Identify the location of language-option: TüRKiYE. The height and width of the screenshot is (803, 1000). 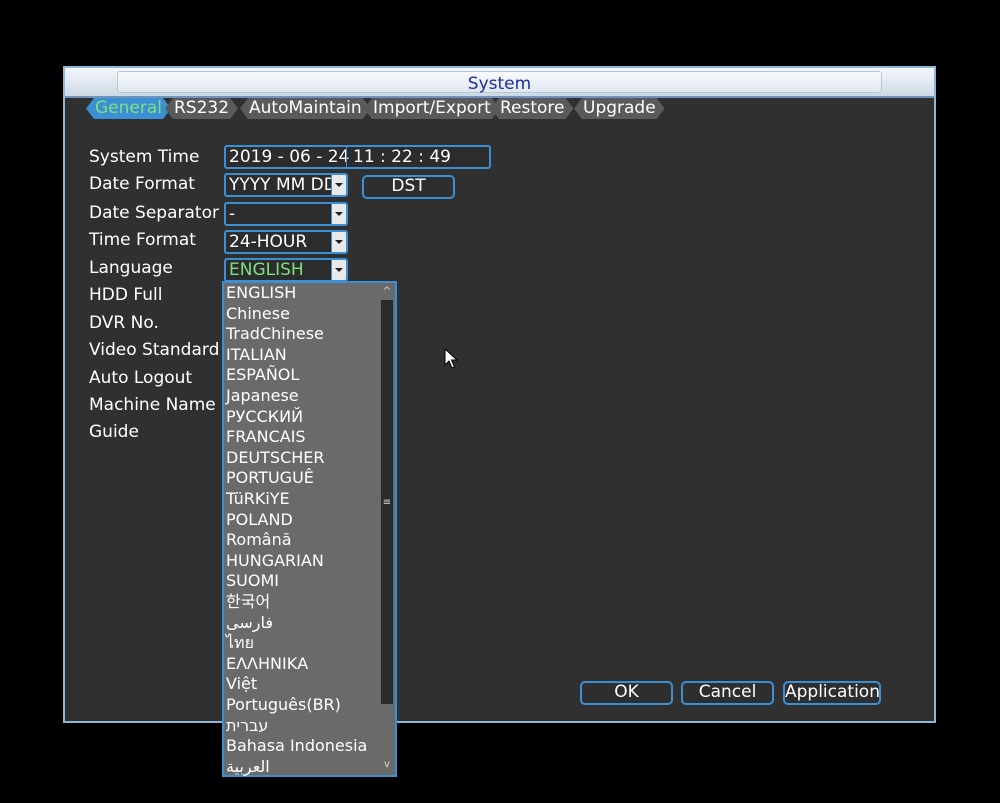
(258, 499).